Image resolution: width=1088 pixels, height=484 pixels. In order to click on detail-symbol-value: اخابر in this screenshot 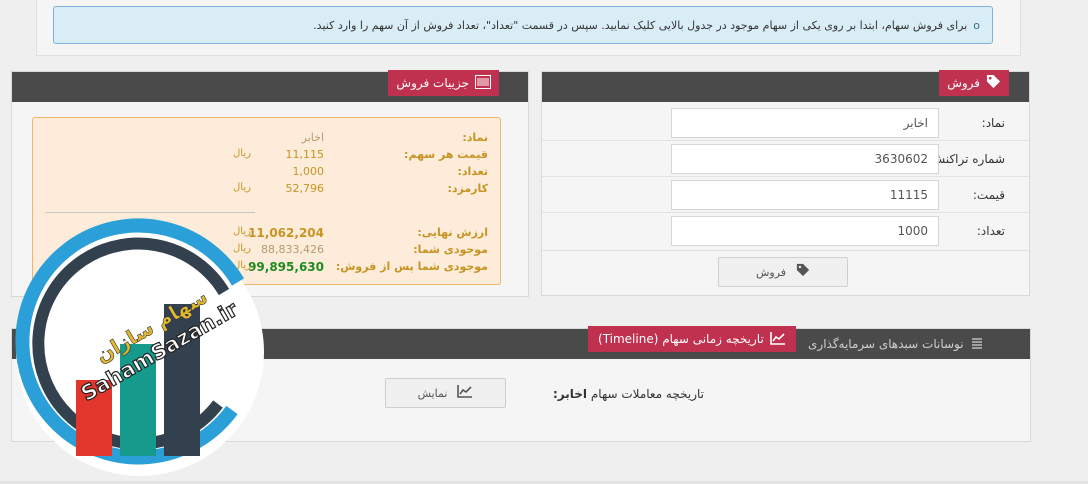, I will do `click(312, 137)`.